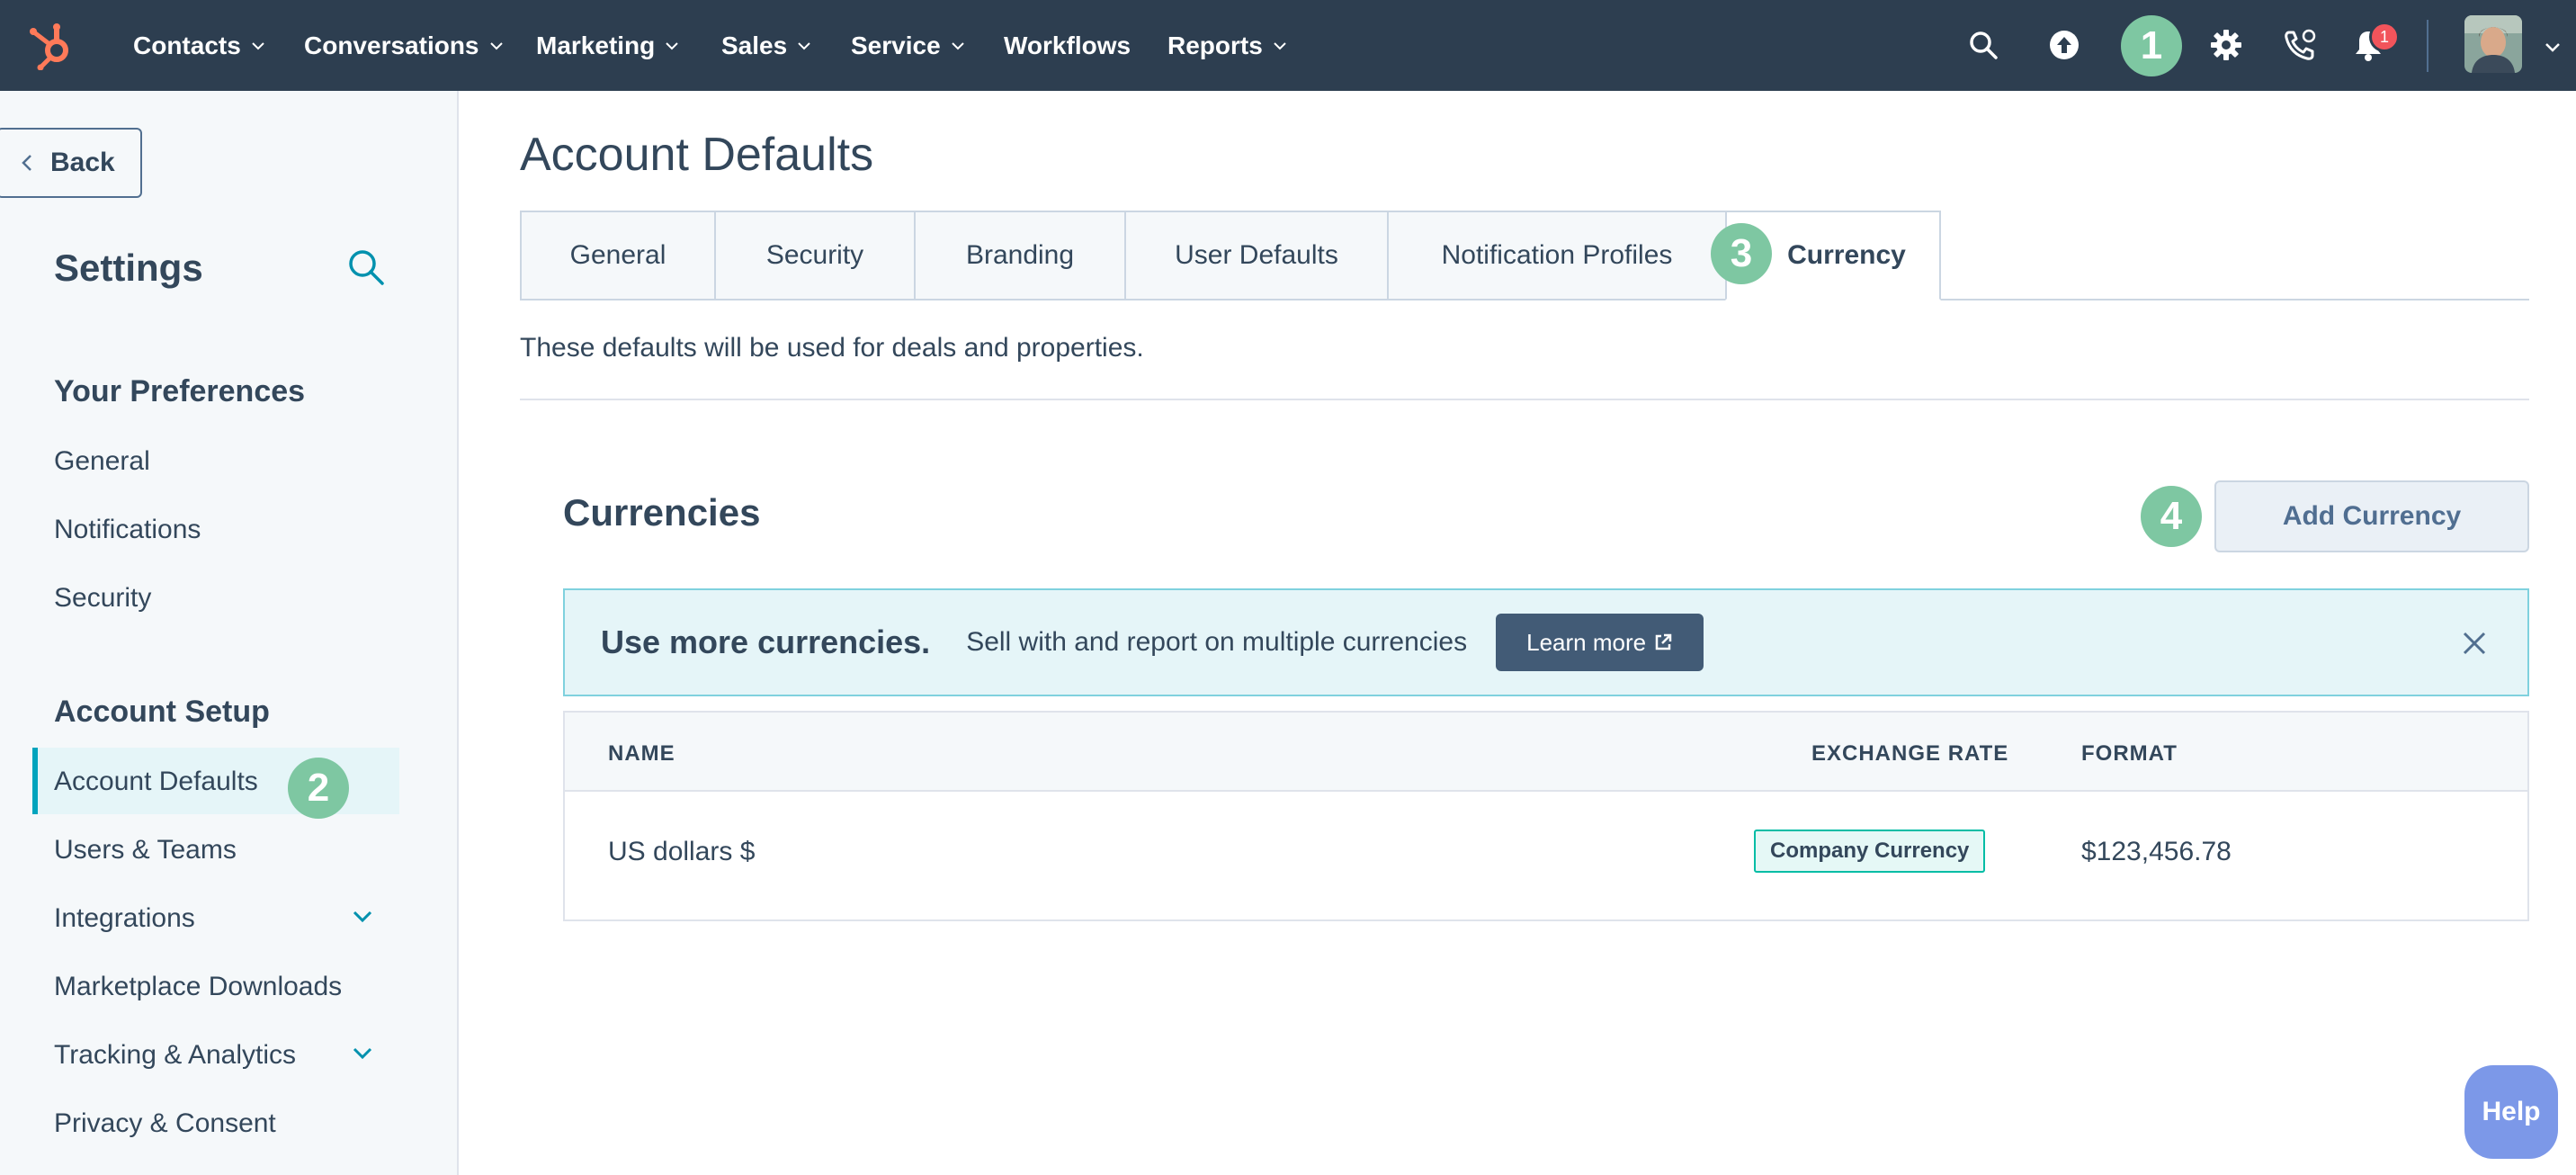  I want to click on help-button: Help, so click(2511, 1112).